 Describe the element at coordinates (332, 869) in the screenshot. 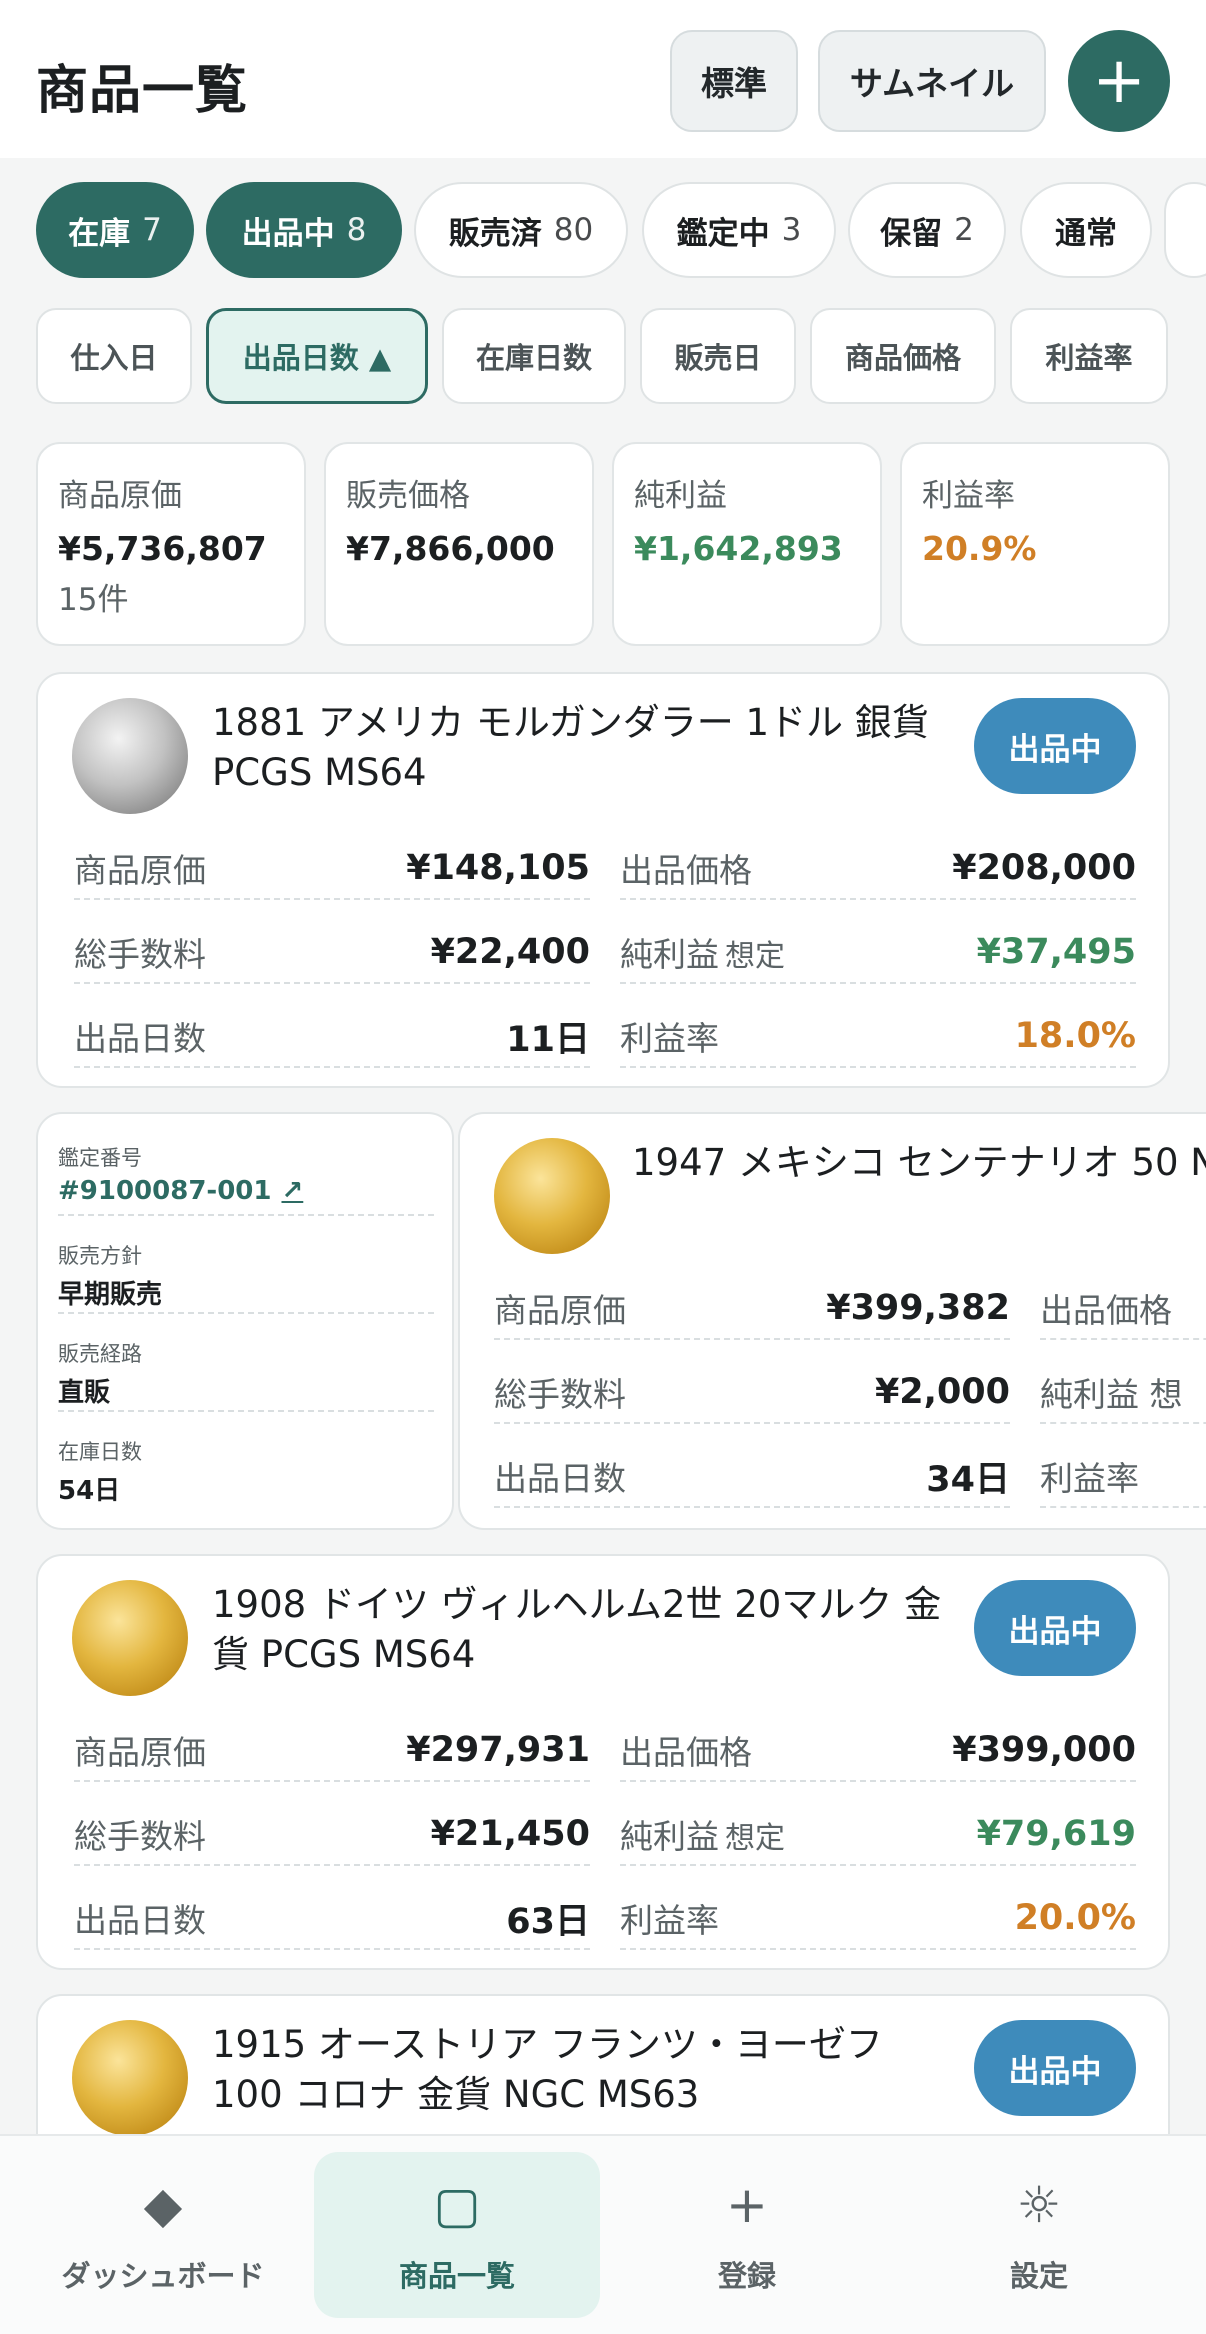

I see `cost-row: 商品原価 ¥148,105` at that location.